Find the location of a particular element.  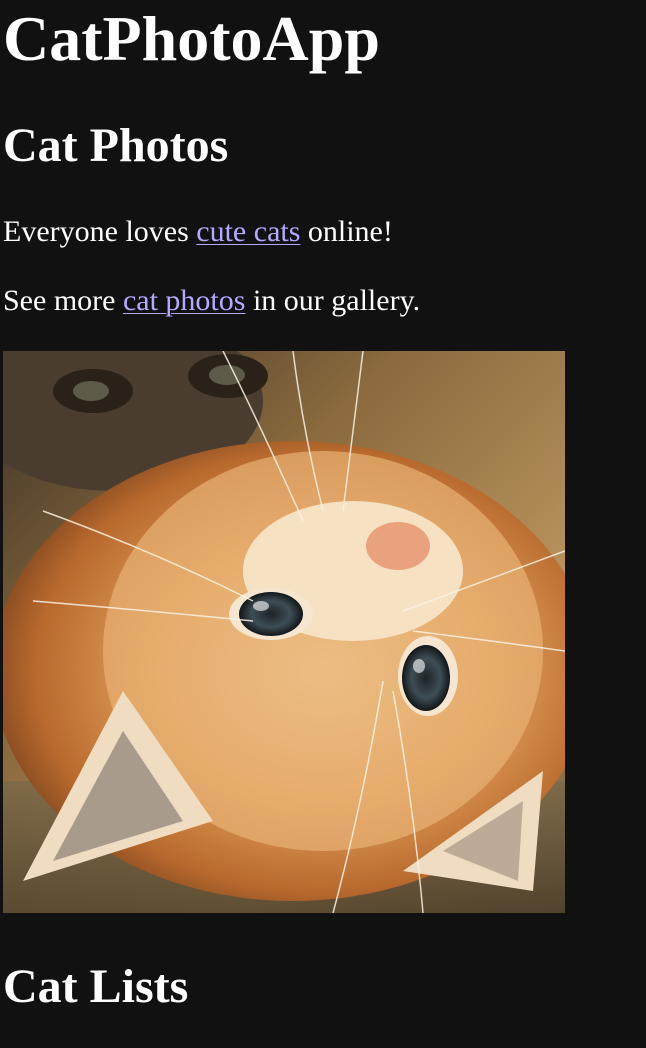

intro-text-before: Everyone loves is located at coordinates (100, 231).